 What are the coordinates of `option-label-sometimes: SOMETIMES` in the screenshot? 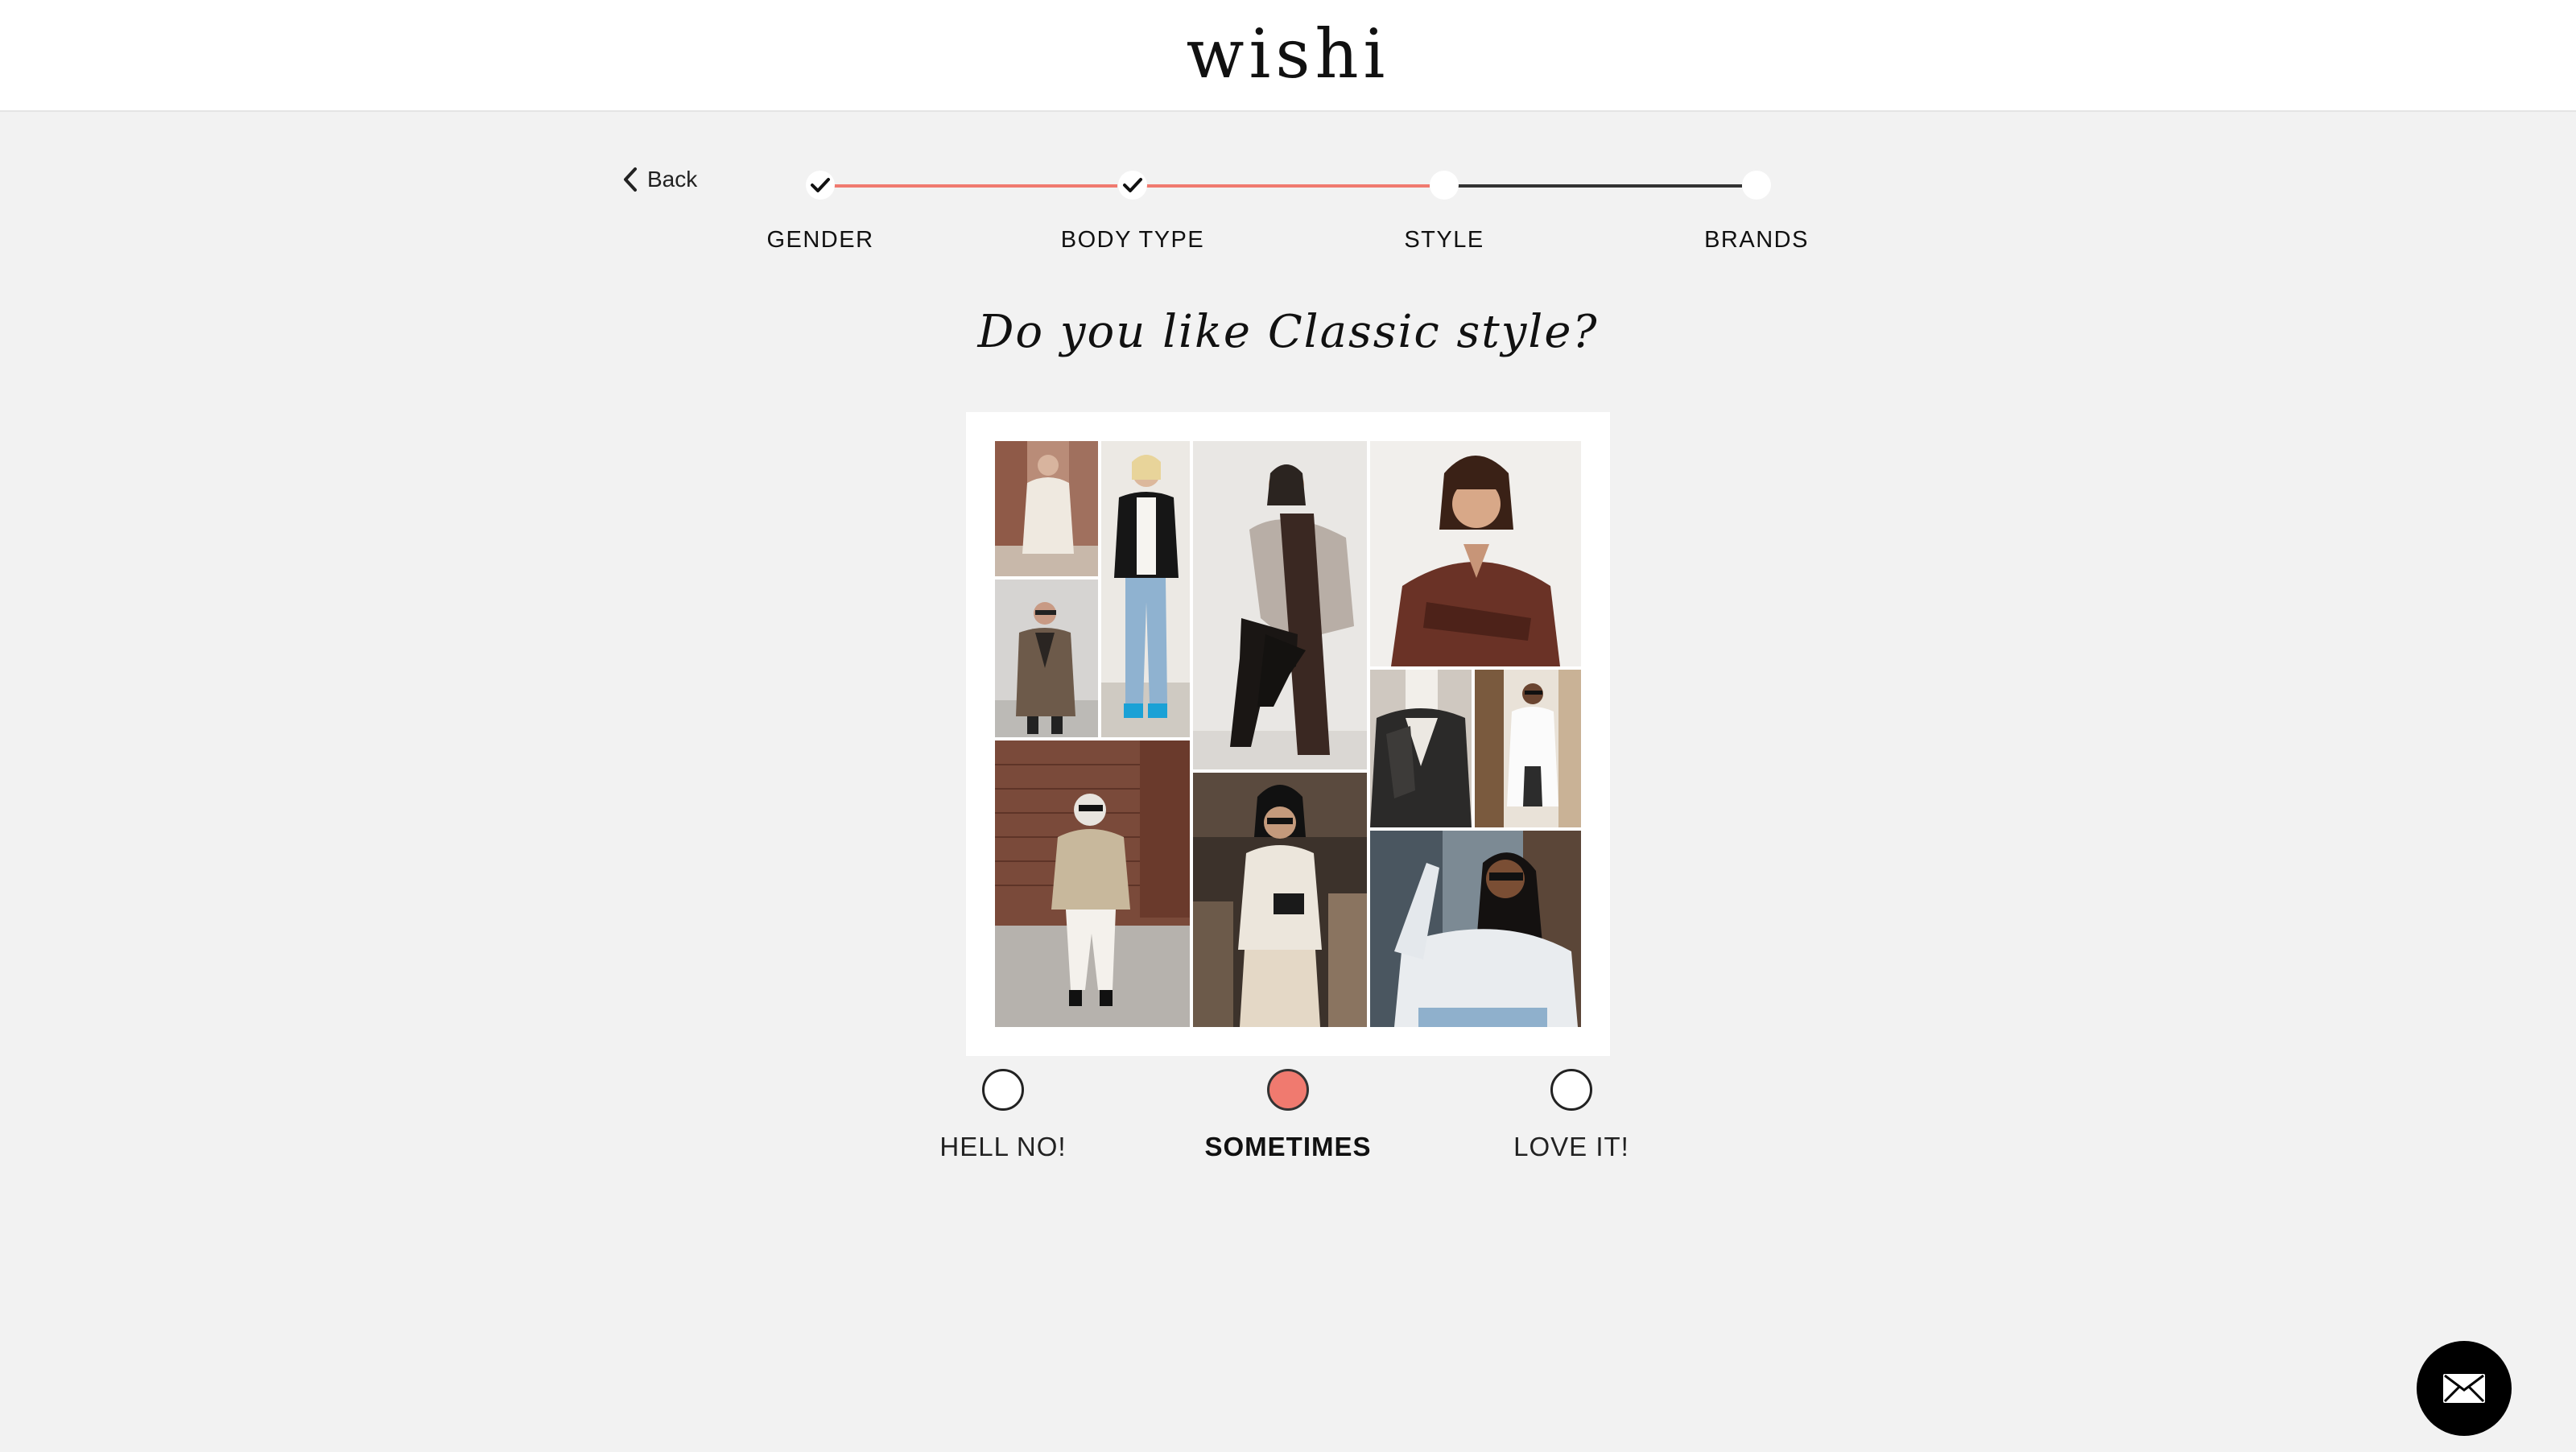 It's located at (1288, 1147).